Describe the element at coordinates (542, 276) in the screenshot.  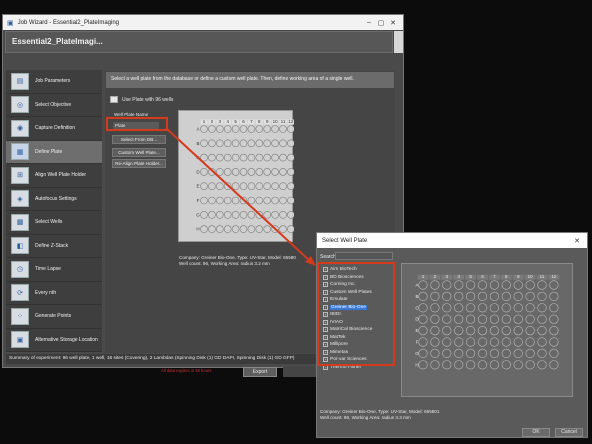
I see `column-label: 11` at that location.